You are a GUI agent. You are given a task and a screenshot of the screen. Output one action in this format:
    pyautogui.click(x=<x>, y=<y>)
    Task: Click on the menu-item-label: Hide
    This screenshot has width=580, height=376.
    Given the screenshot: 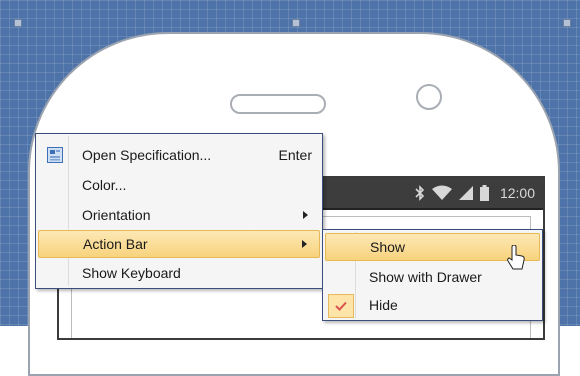 What is the action you would take?
    pyautogui.click(x=383, y=305)
    